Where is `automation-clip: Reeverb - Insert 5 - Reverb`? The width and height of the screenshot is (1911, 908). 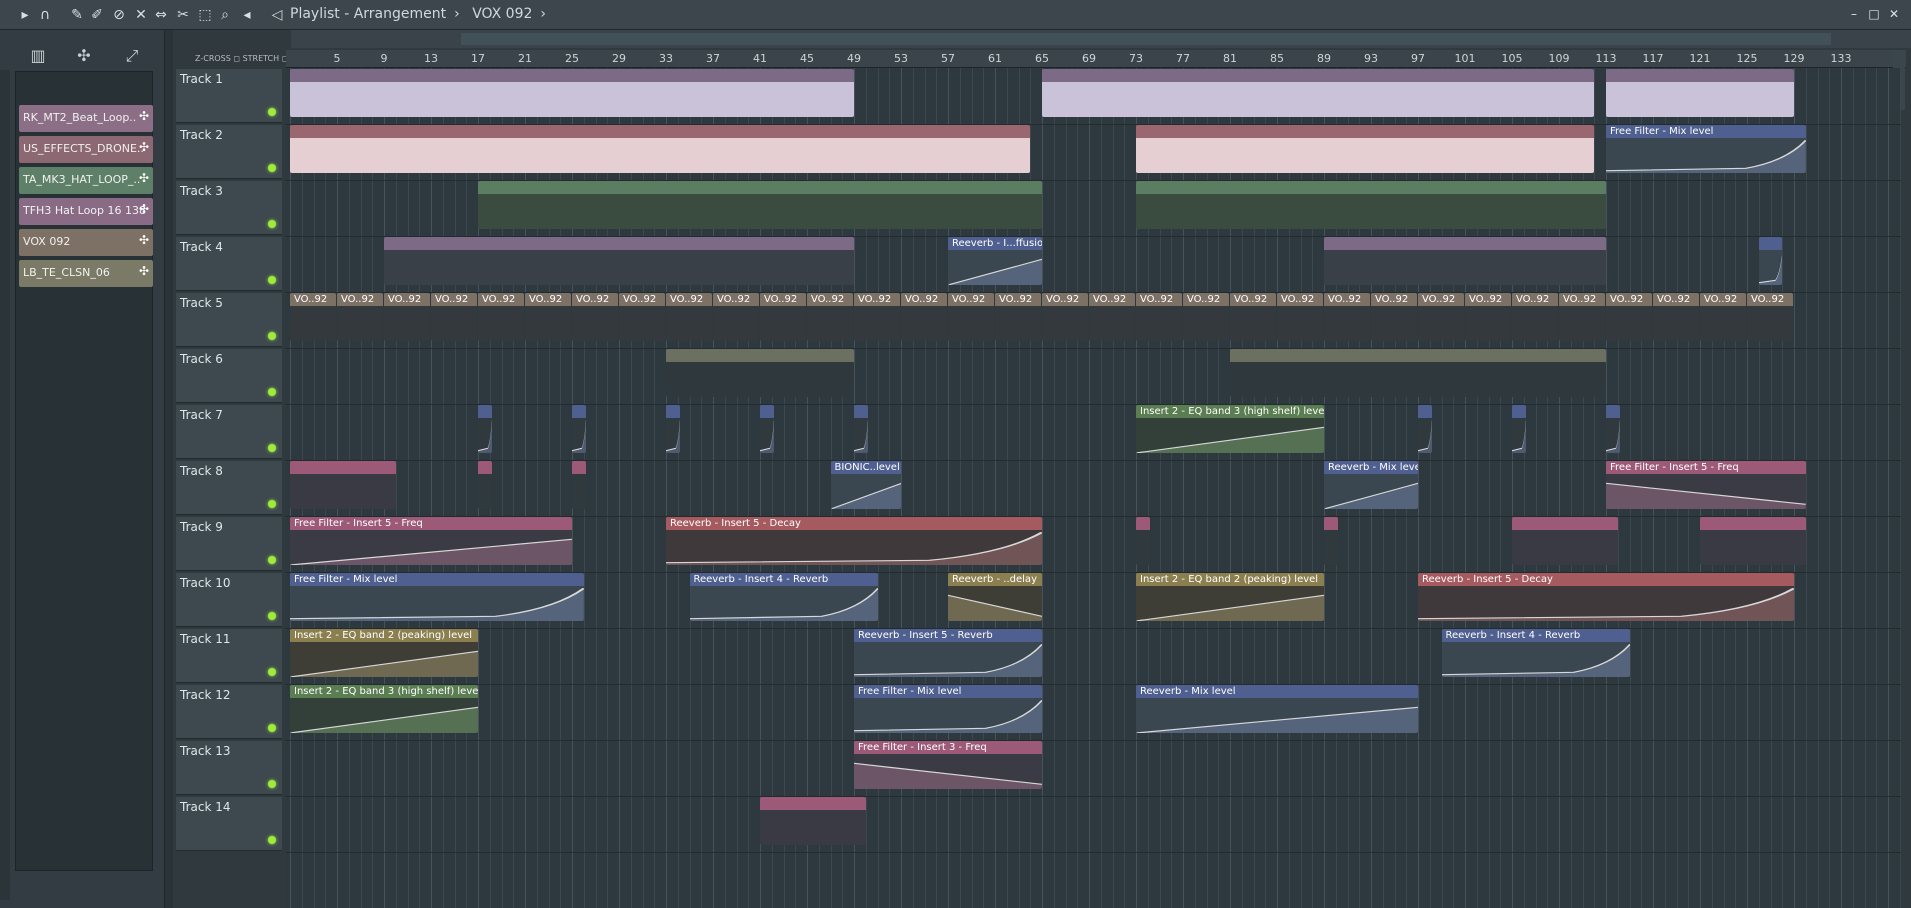
automation-clip: Reeverb - Insert 5 - Reverb is located at coordinates (948, 653).